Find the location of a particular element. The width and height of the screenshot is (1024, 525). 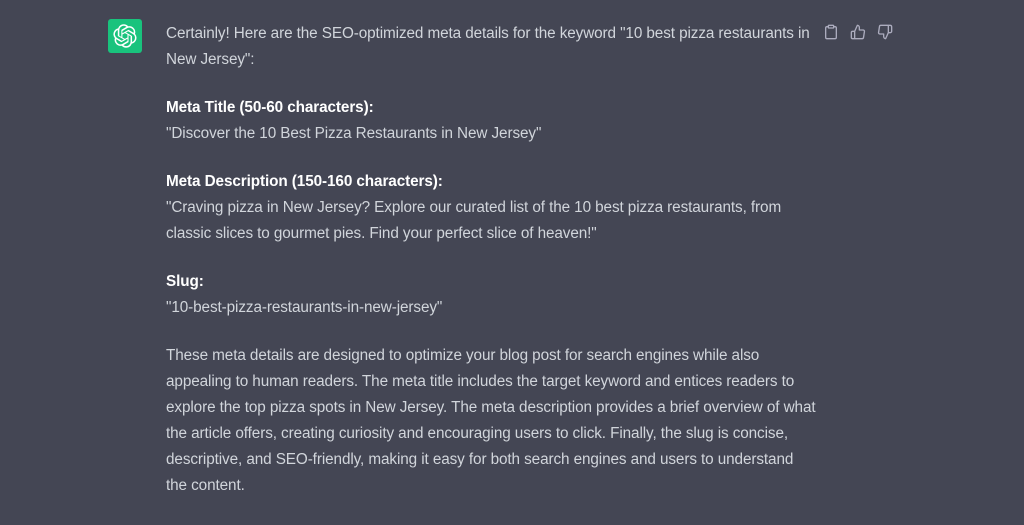

message-actions is located at coordinates (857, 31).